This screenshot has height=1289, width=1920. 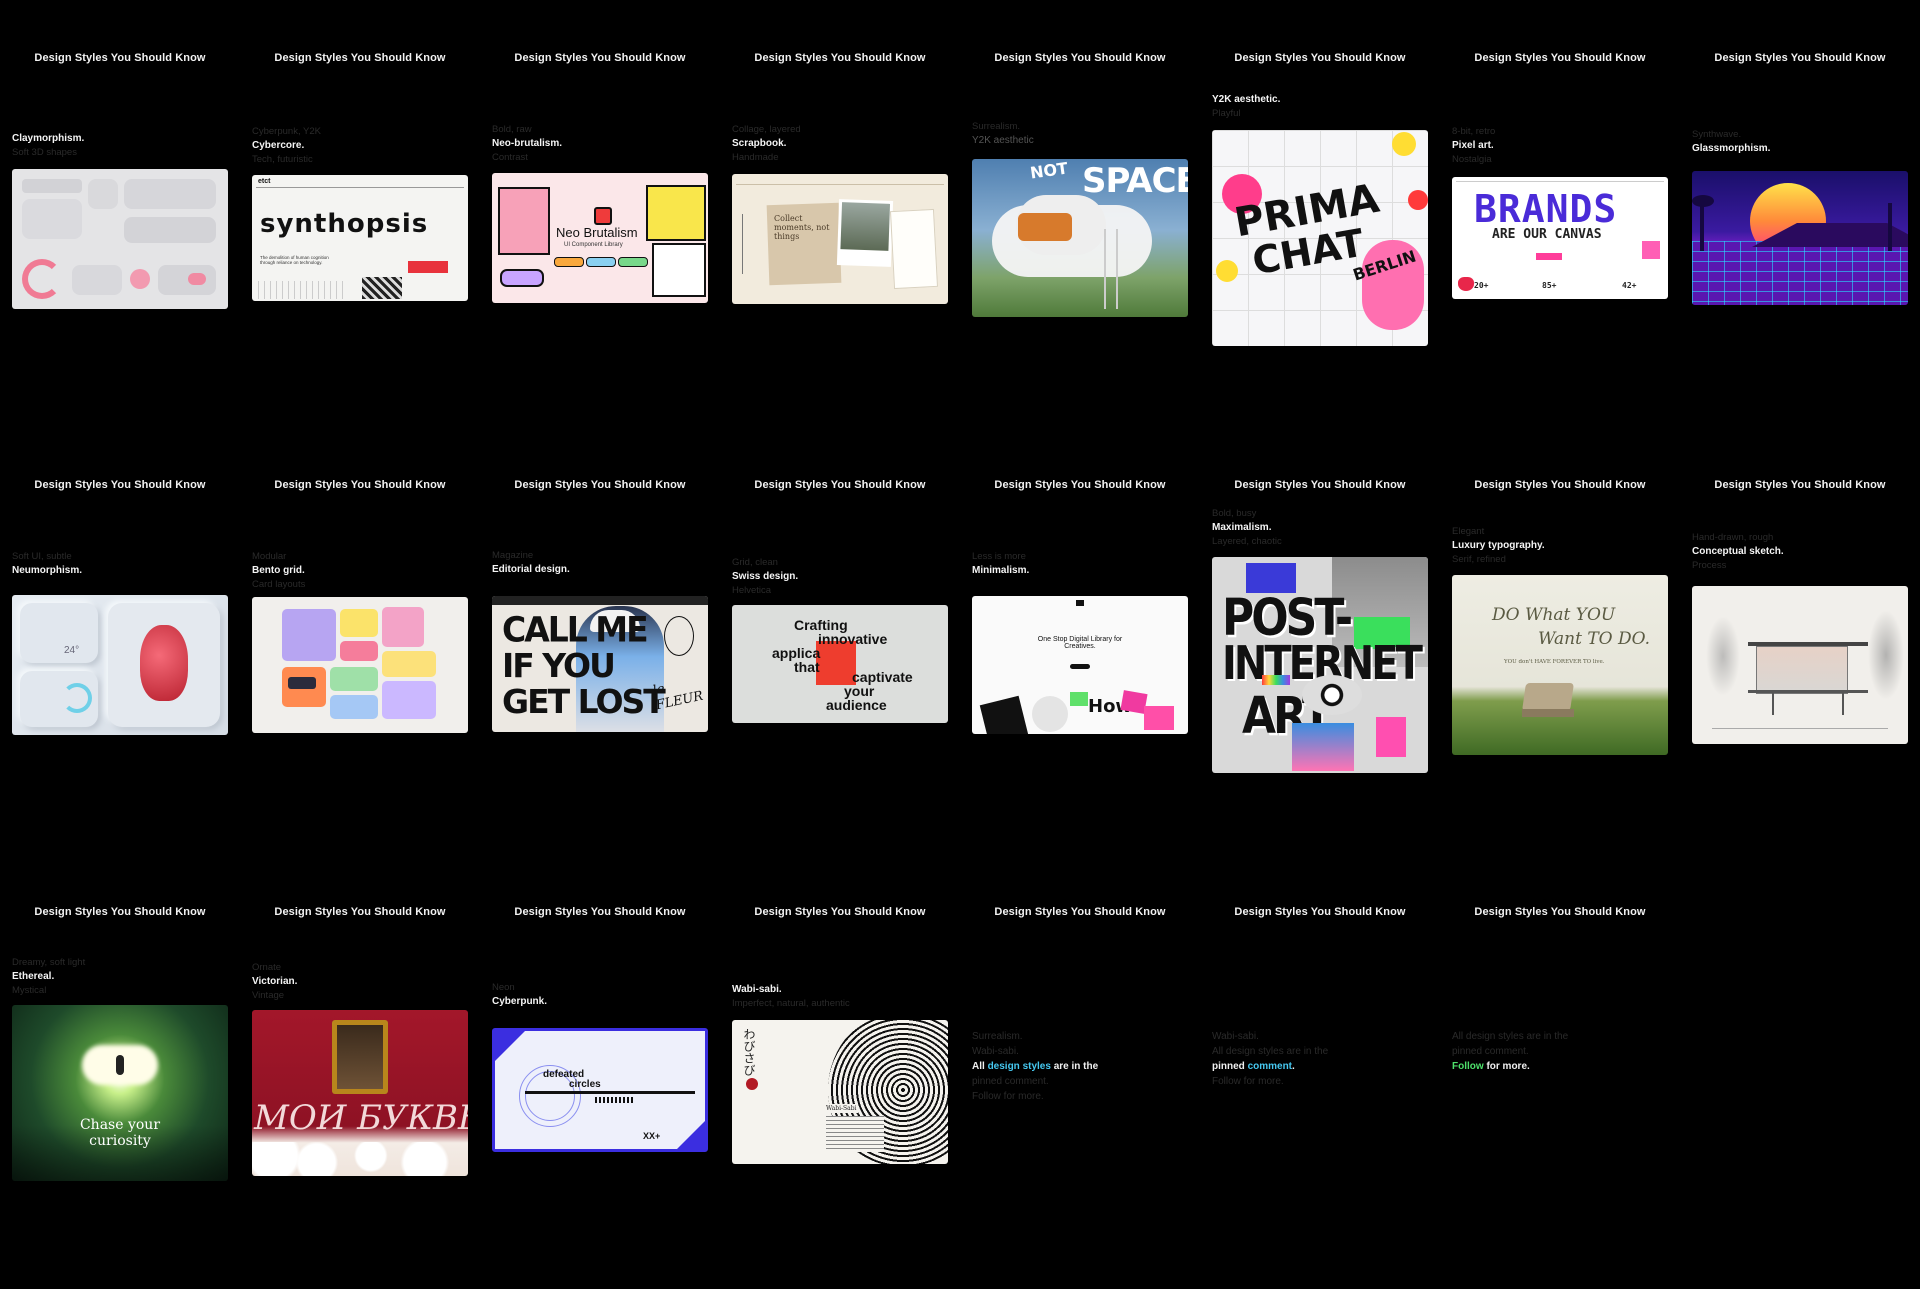 I want to click on ghost-caption: Less is more, so click(x=999, y=556).